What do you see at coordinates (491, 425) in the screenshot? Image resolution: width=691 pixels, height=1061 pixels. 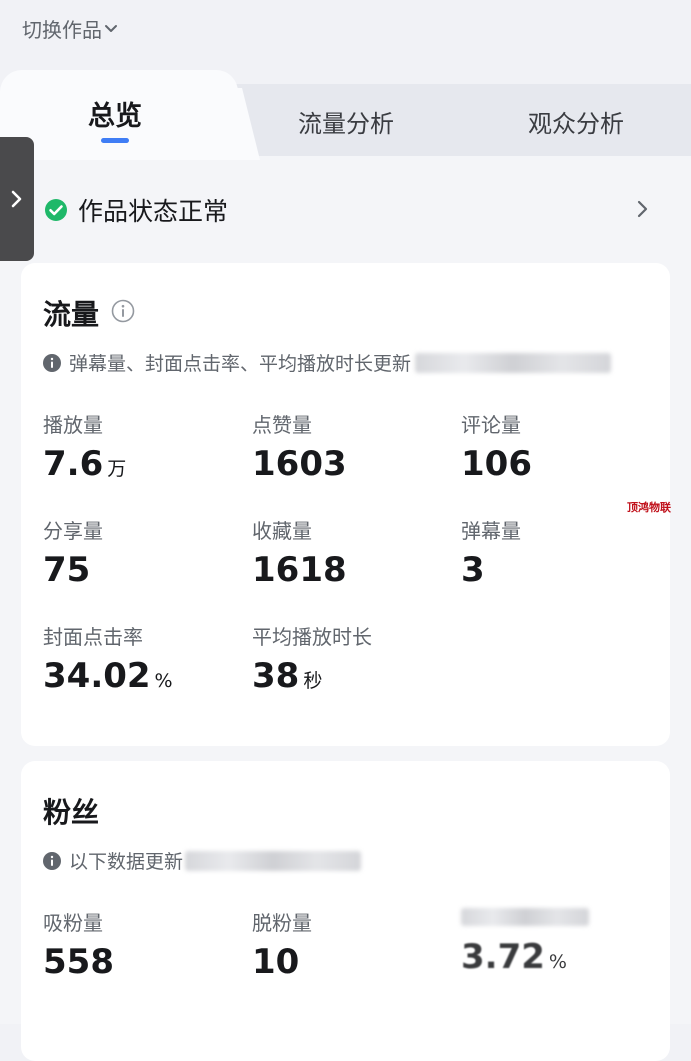 I see `metric-label: 评论量` at bounding box center [491, 425].